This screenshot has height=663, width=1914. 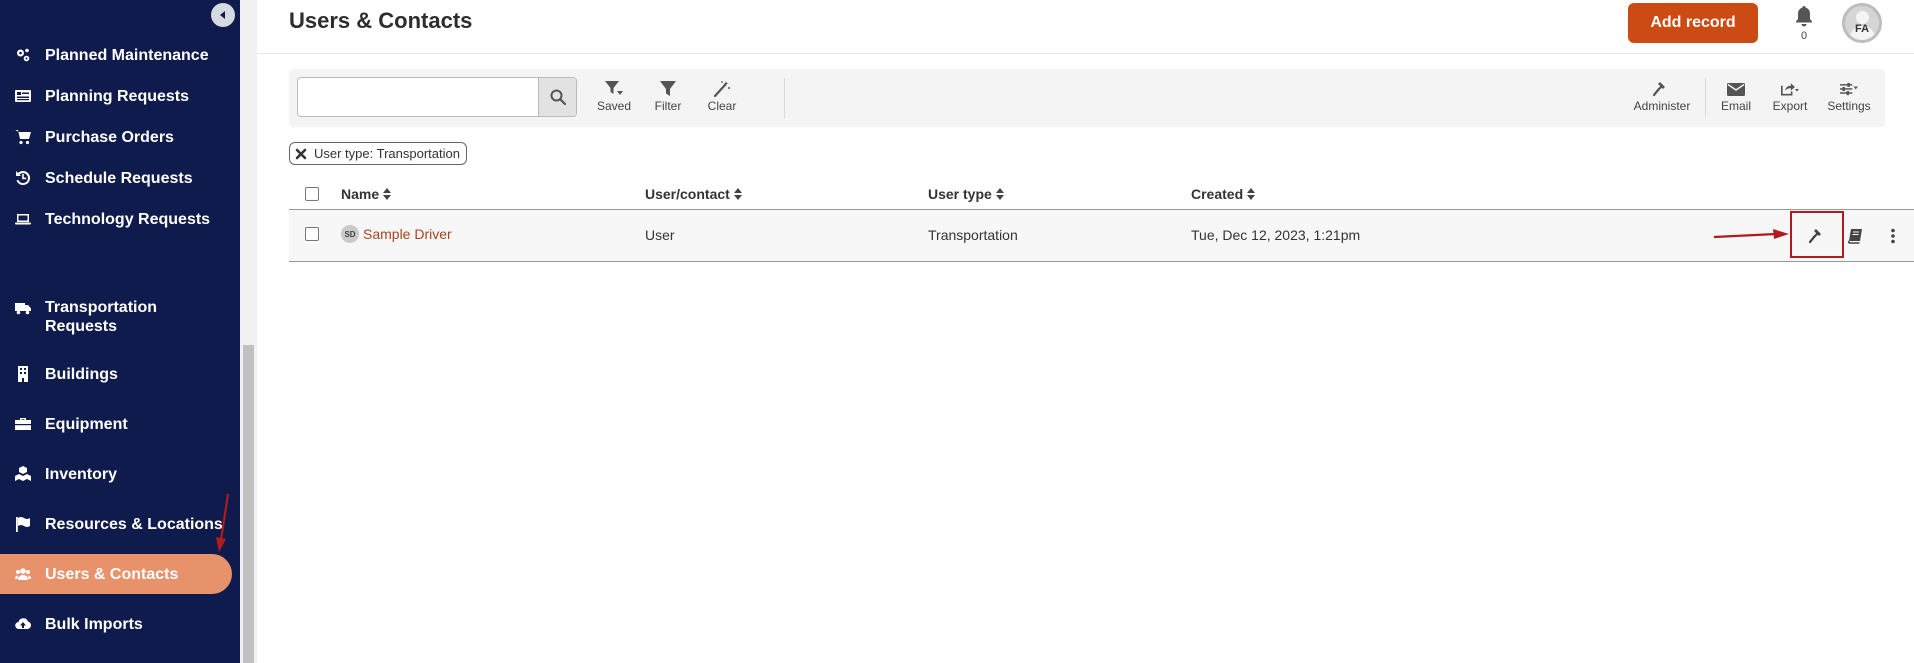 I want to click on active-filter-chip: User type: Transportation, so click(x=378, y=153).